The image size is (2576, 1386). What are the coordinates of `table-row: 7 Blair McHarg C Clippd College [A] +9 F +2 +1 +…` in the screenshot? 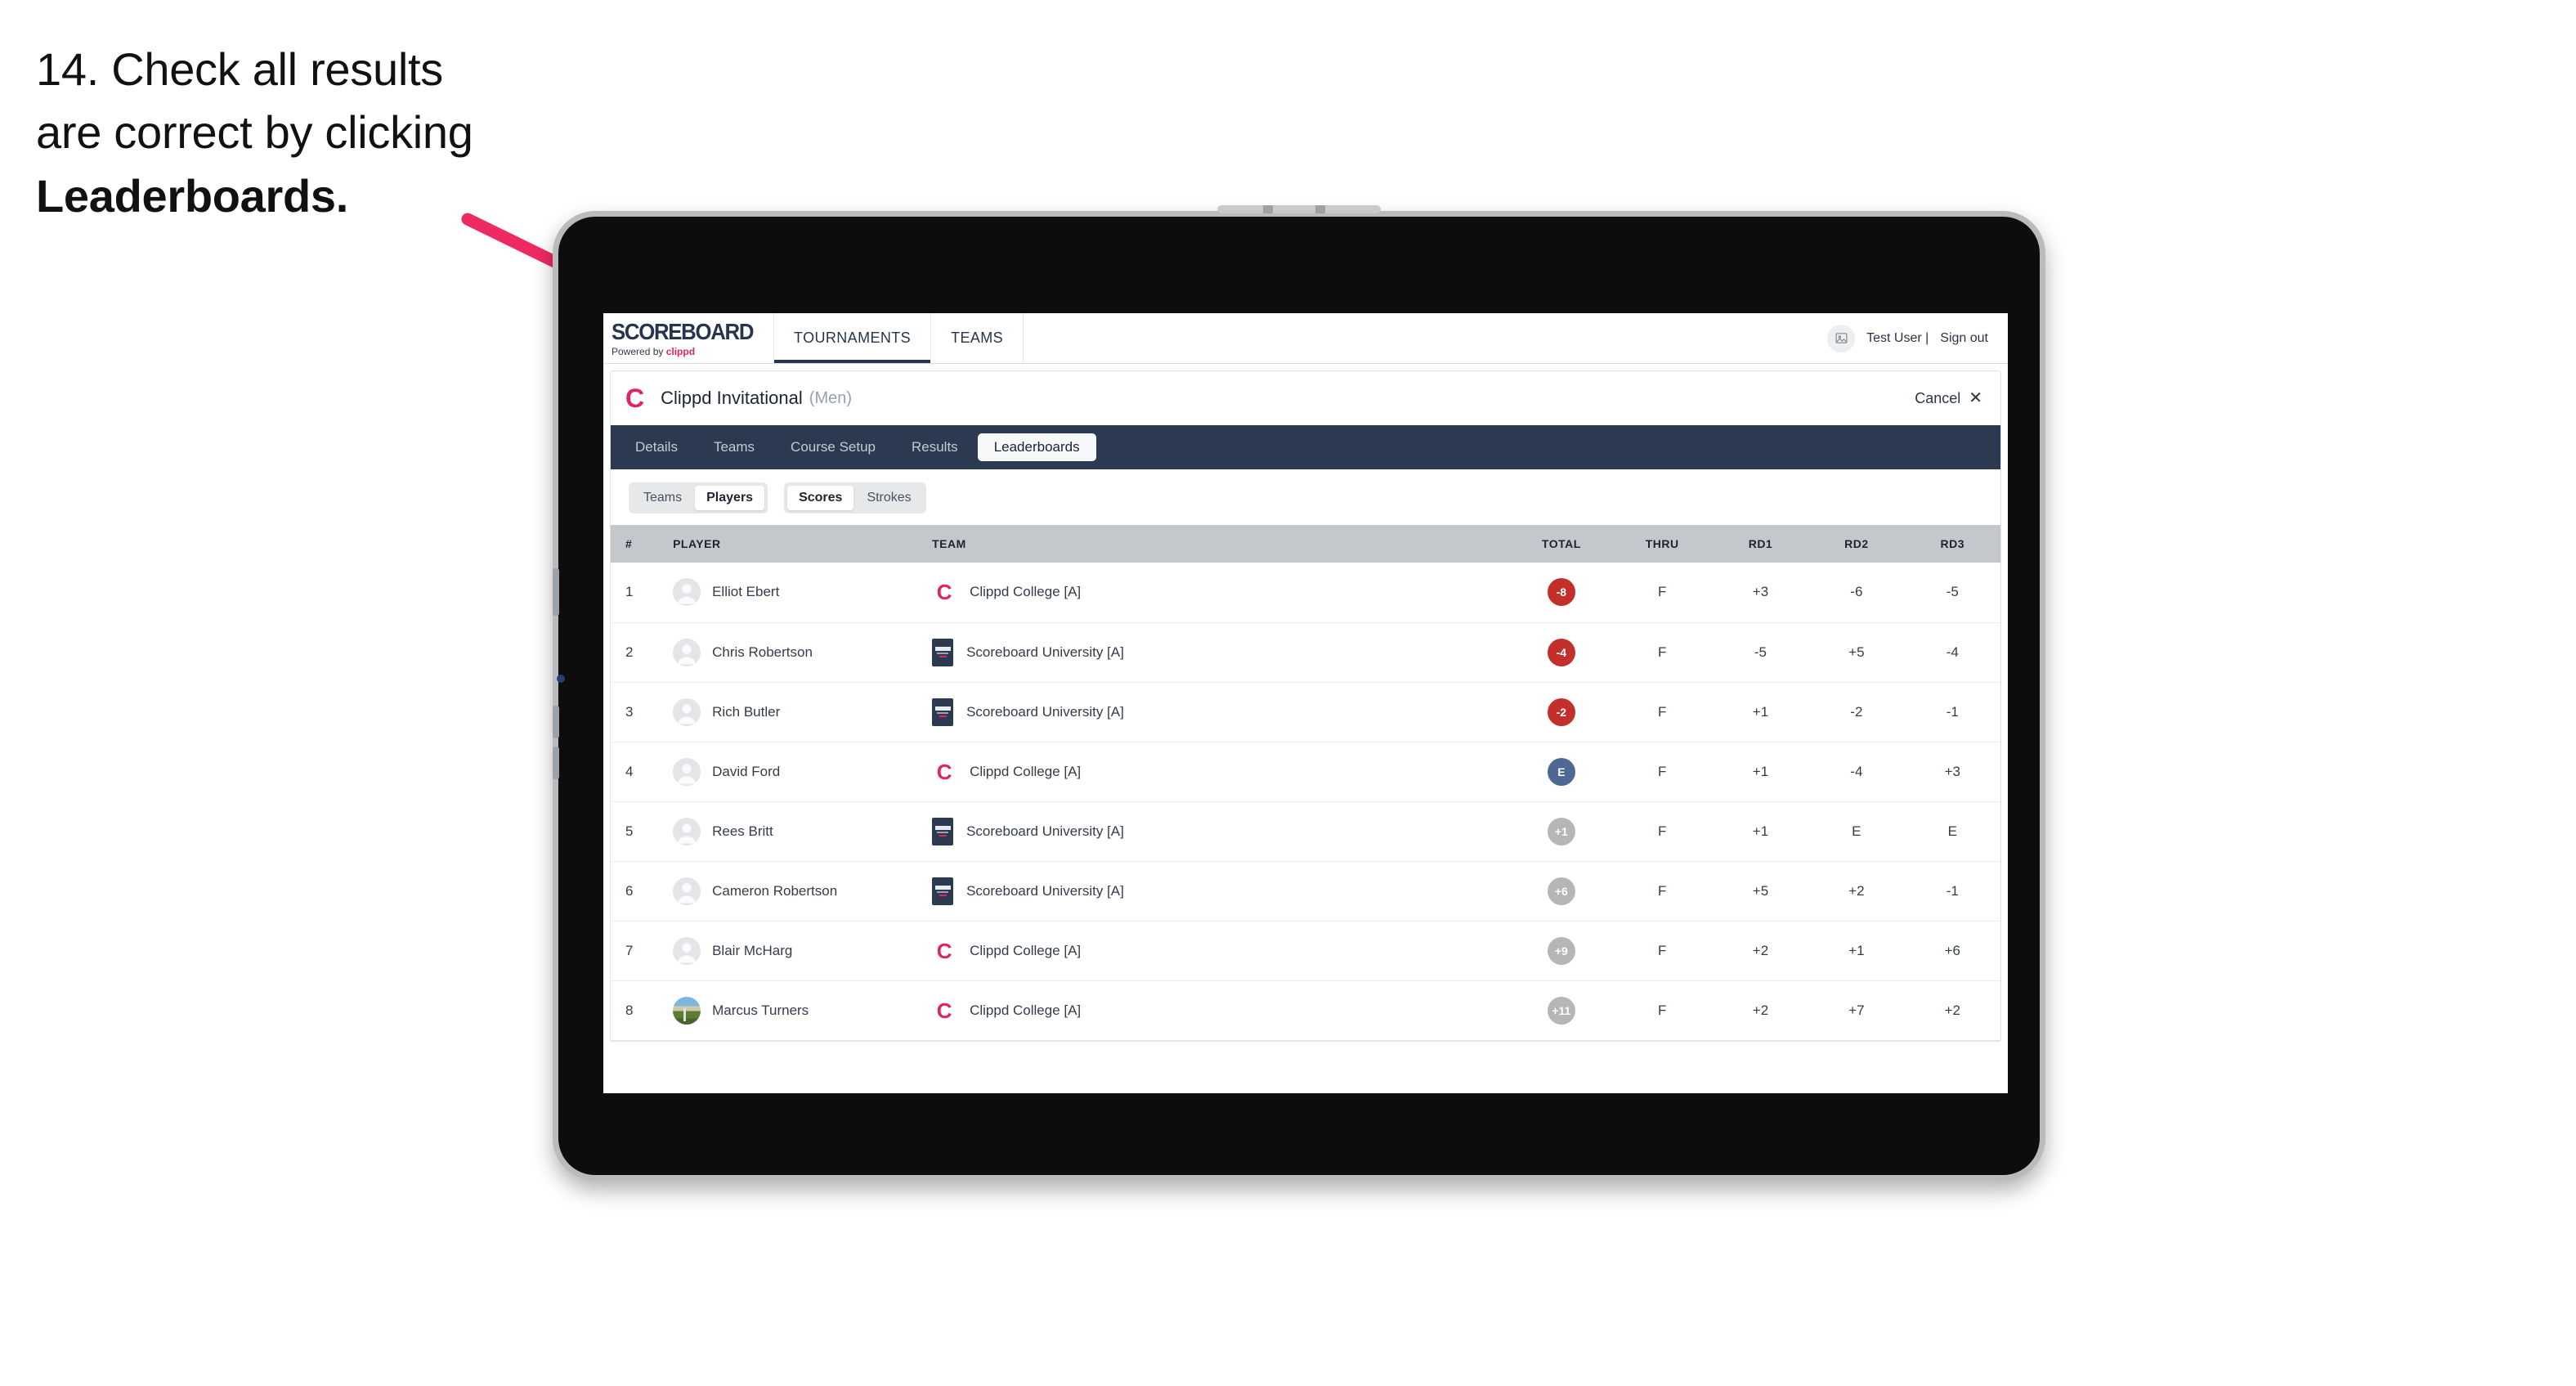 It's located at (1306, 951).